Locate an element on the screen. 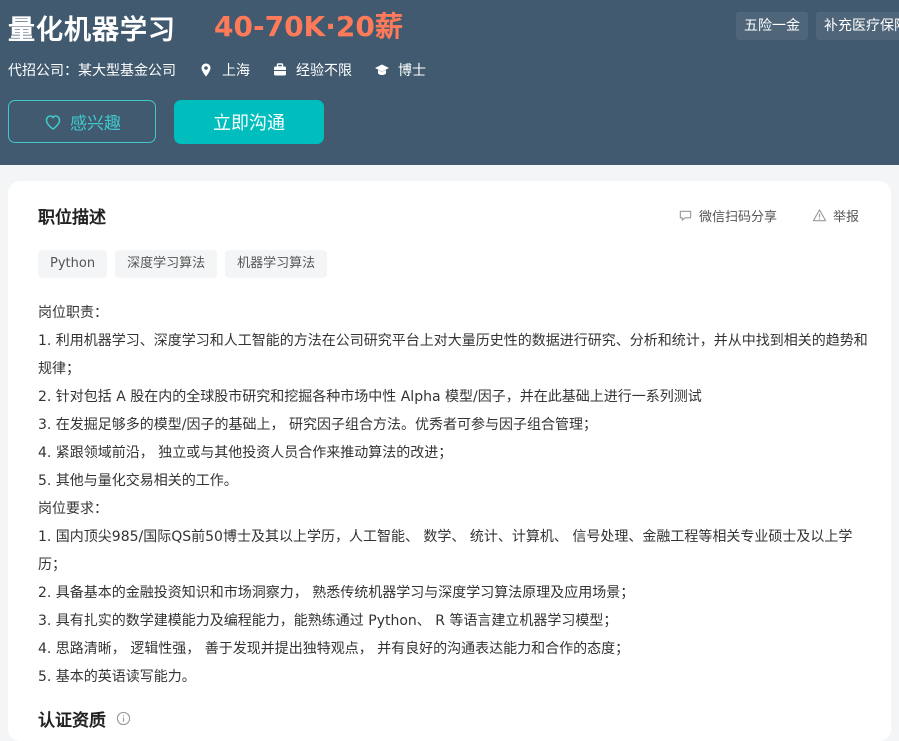 This screenshot has width=899, height=741. chat-now-button: 立即沟通 is located at coordinates (249, 122).